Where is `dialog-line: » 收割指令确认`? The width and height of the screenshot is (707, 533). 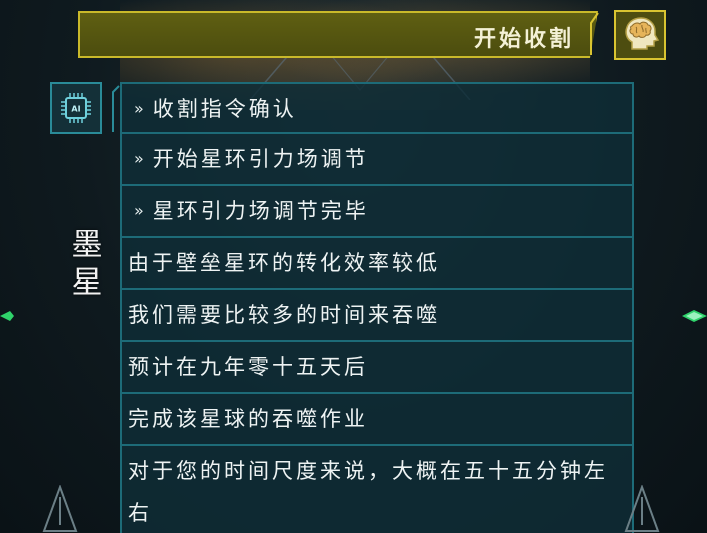 dialog-line: » 收割指令确认 is located at coordinates (377, 108).